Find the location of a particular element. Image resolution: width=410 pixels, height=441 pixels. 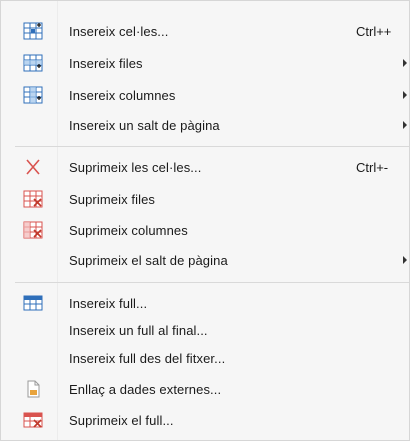

menu-item-label: Insereix files is located at coordinates (106, 63).